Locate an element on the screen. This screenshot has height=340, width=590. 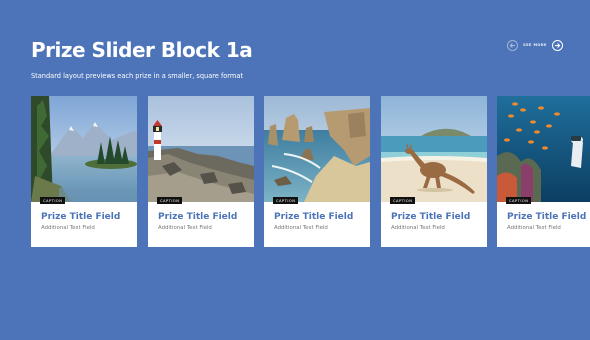
prev-button is located at coordinates (512, 45).